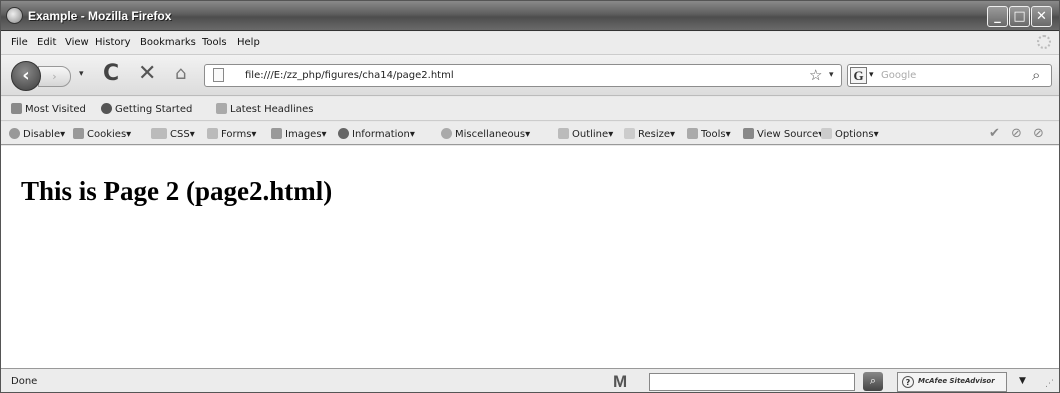 This screenshot has width=1060, height=393. I want to click on dev-label: View Source, so click(788, 134).